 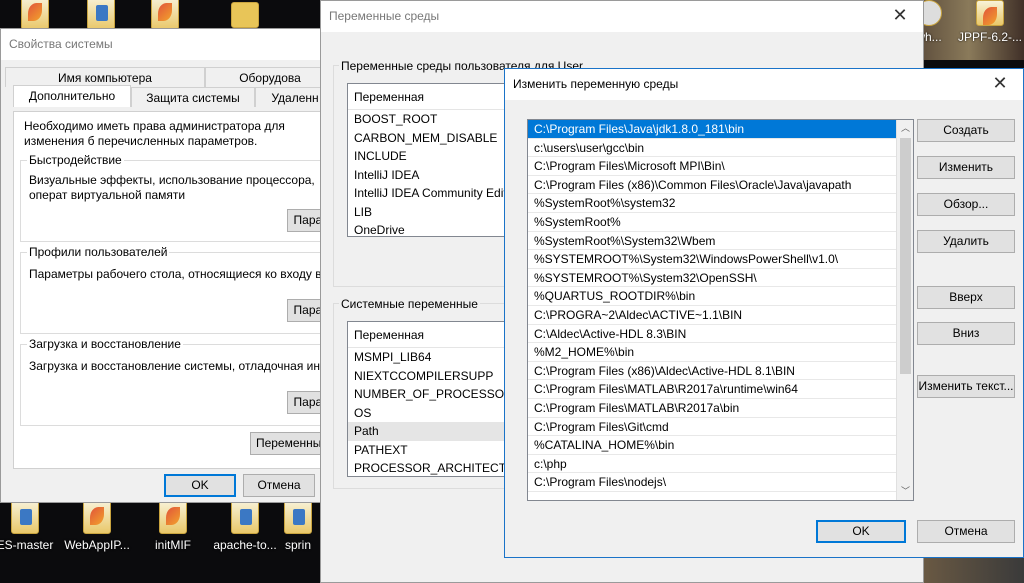 What do you see at coordinates (427, 212) in the screenshot?
I see `list-item: LIB` at bounding box center [427, 212].